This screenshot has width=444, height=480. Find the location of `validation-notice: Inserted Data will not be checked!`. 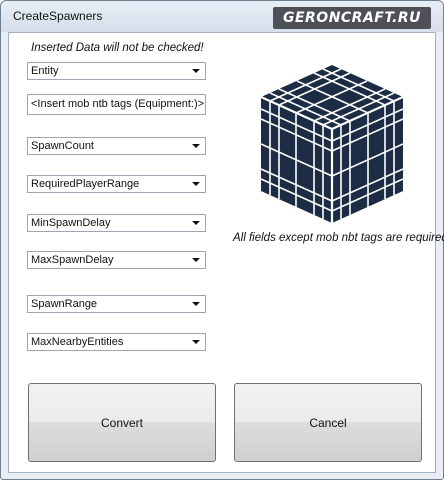

validation-notice: Inserted Data will not be checked! is located at coordinates (117, 48).